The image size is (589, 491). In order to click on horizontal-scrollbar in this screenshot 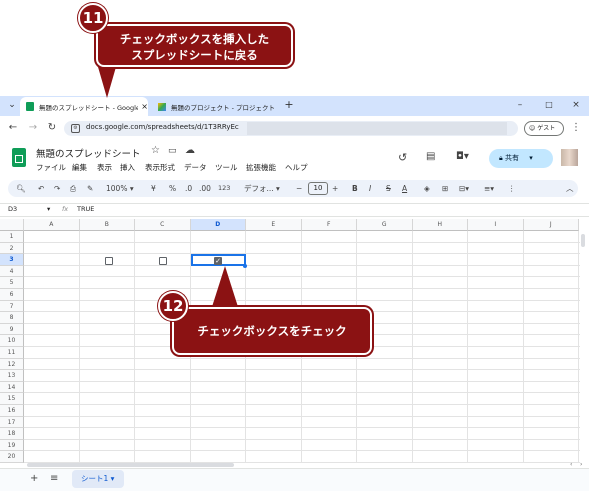, I will do `click(130, 465)`.